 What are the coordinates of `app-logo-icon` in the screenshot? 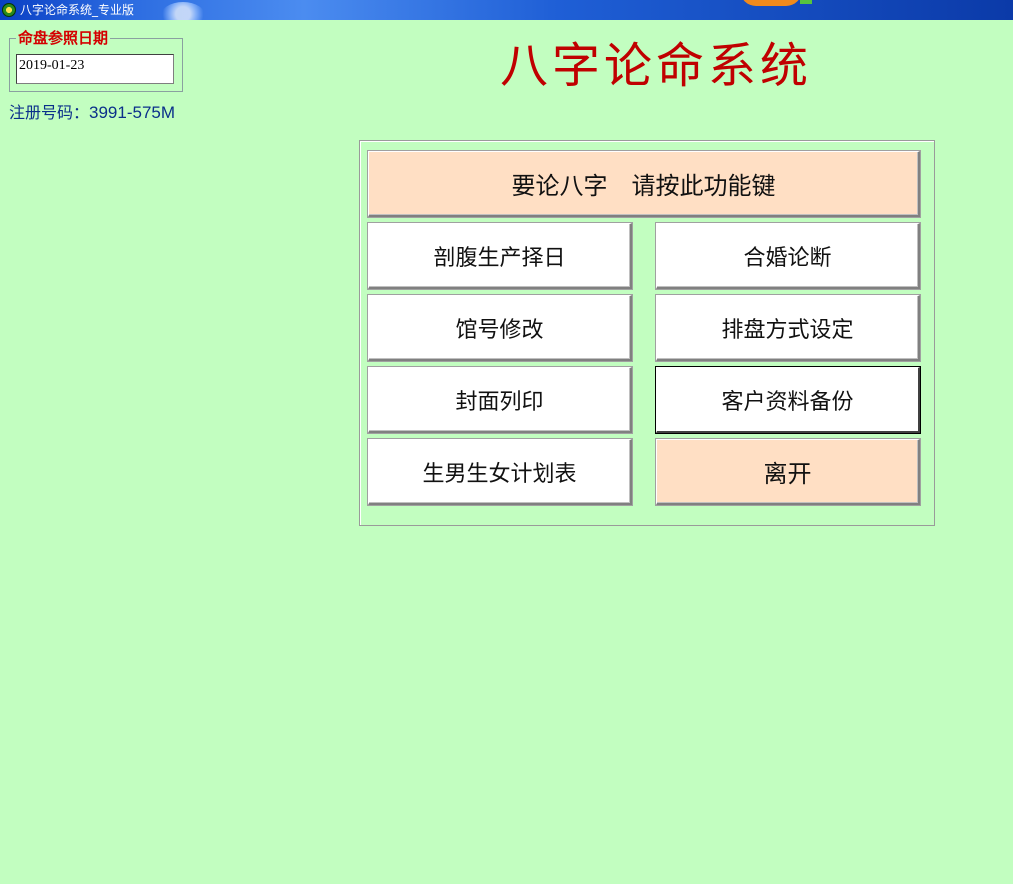 It's located at (9, 10).